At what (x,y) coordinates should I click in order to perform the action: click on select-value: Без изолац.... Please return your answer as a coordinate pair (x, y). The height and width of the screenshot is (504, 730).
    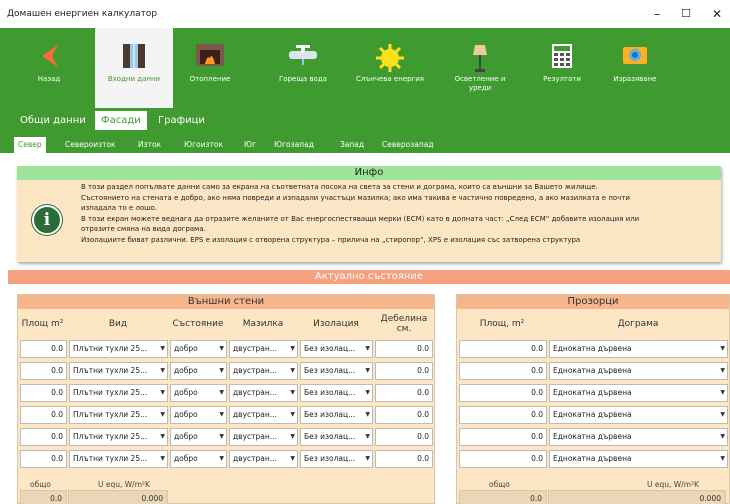
    Looking at the image, I should click on (330, 414).